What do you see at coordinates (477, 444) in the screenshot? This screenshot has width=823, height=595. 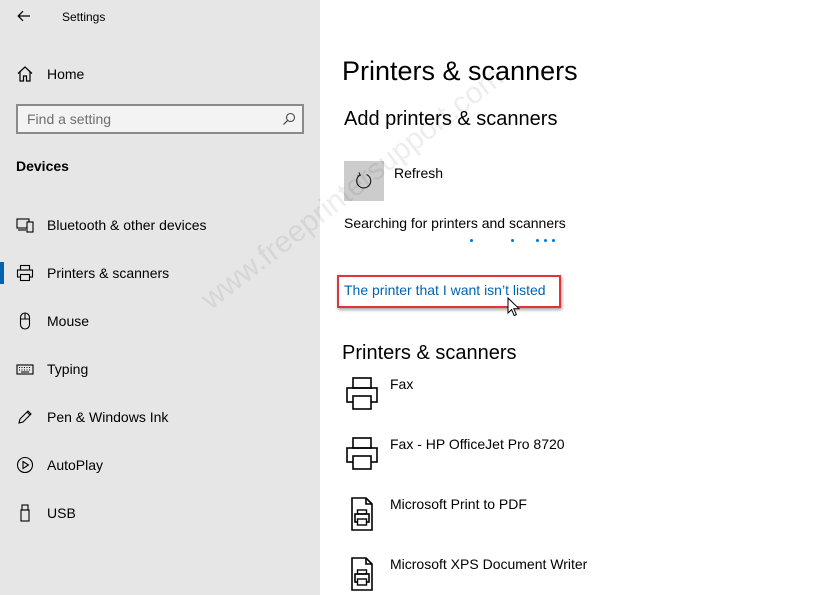 I see `printer-name: Fax - HP OfficeJet Pro 8720` at bounding box center [477, 444].